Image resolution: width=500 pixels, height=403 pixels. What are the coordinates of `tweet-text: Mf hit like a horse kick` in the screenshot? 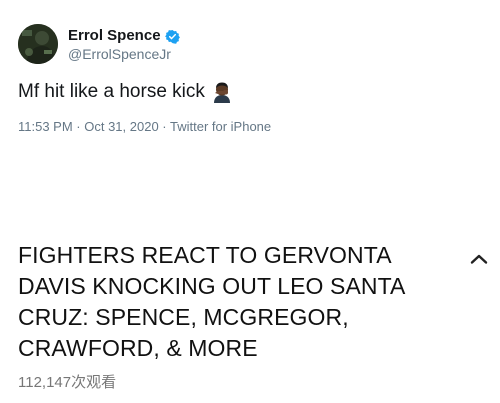 It's located at (125, 92).